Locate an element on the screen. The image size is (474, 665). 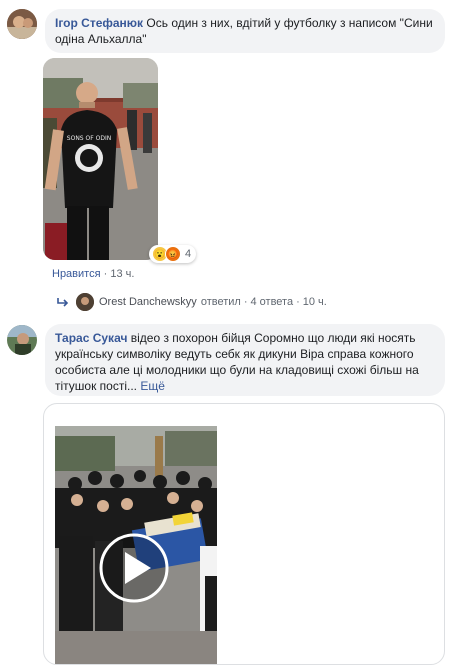
comment-author: Тарас Сукач is located at coordinates (91, 338).